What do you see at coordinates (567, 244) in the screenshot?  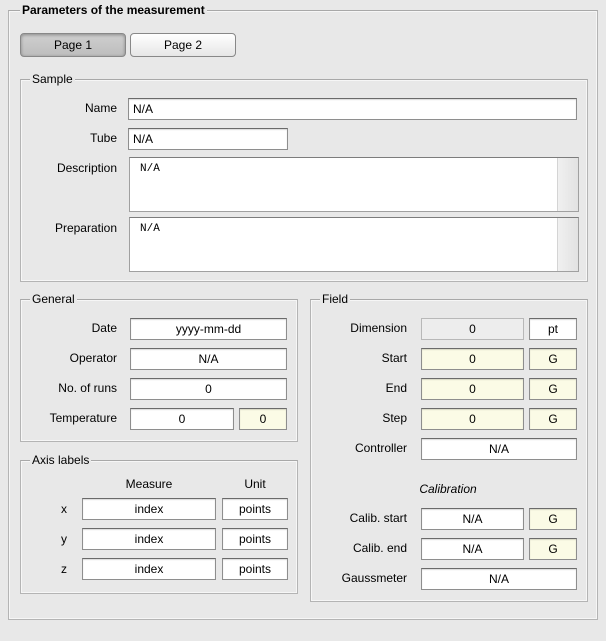 I see `preparation-scrollbar` at bounding box center [567, 244].